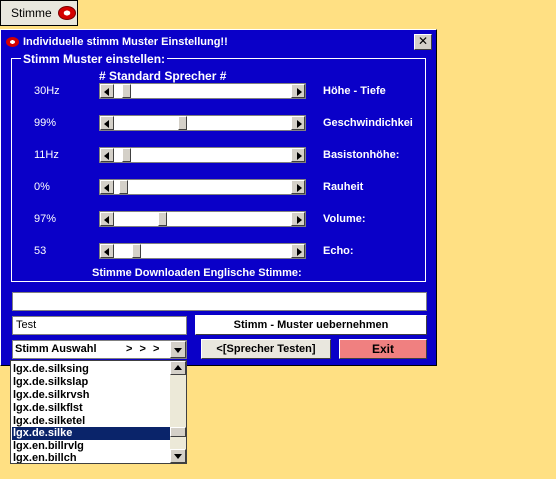 This screenshot has height=479, width=556. What do you see at coordinates (56, 349) in the screenshot?
I see `combo-label: Stimm Auswahl` at bounding box center [56, 349].